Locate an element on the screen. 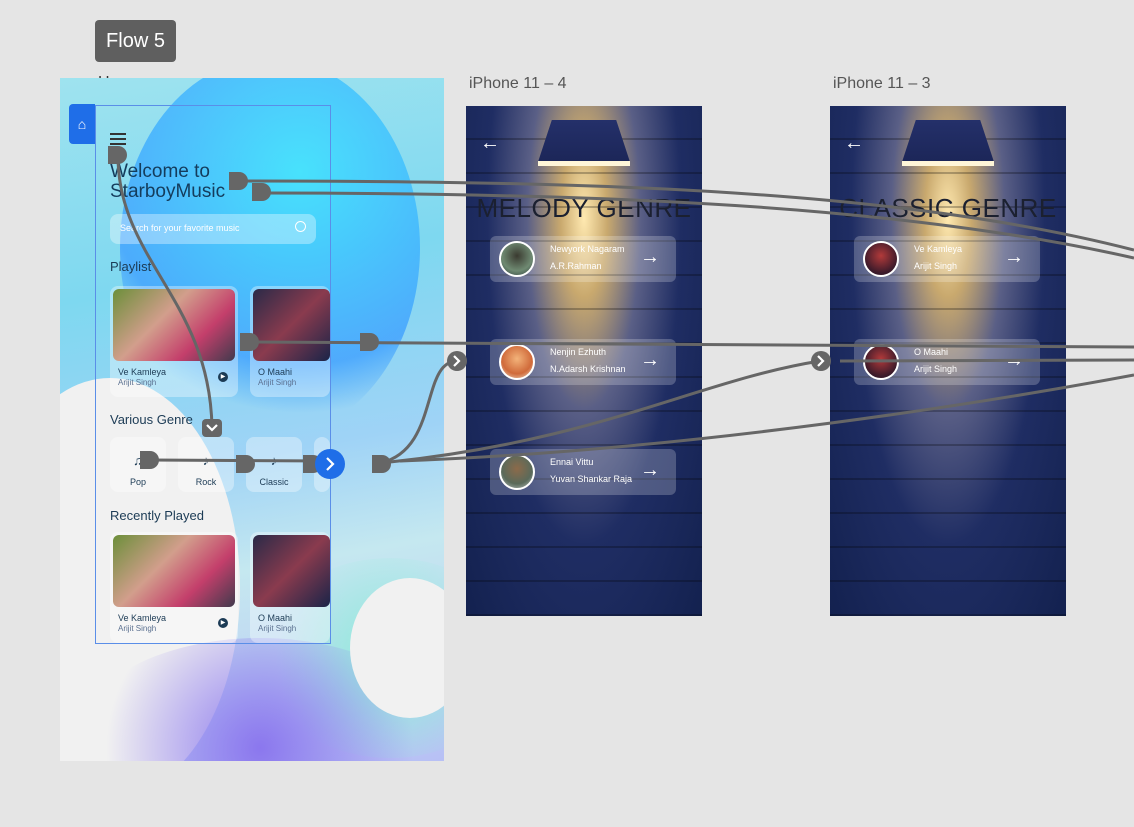 The height and width of the screenshot is (827, 1134). playlist-card: O Maahi Arijit Singh is located at coordinates (290, 341).